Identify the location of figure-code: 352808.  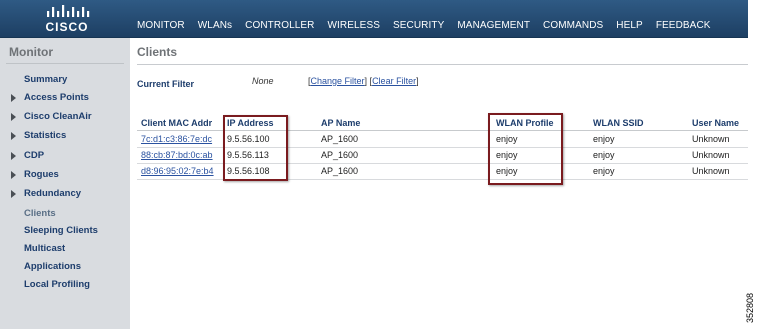
(753, 307).